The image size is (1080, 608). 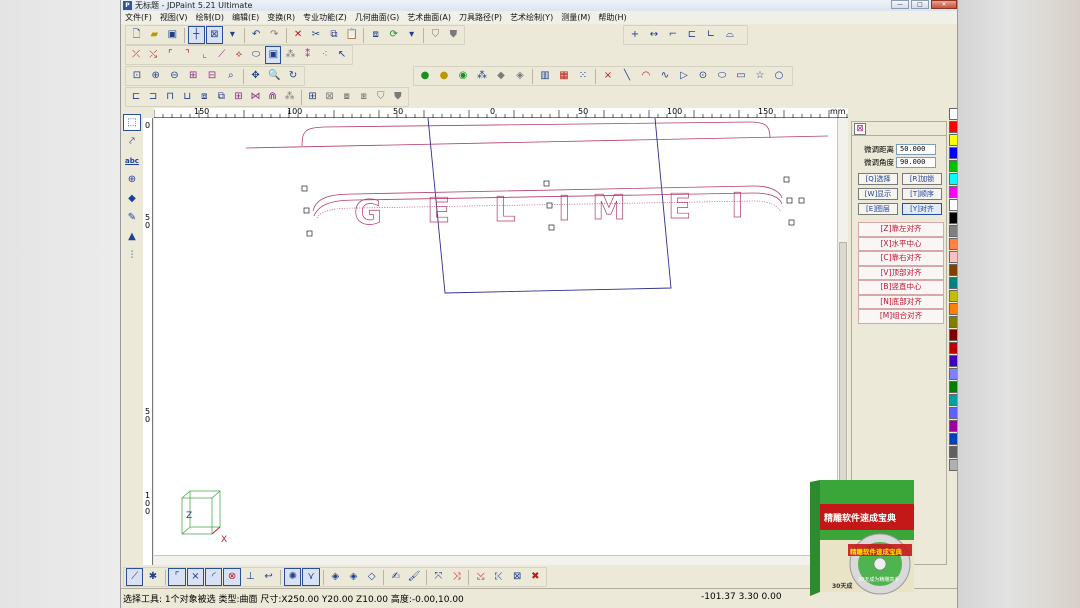 What do you see at coordinates (212, 76) in the screenshot?
I see `zoom-prev-icon: ⊟` at bounding box center [212, 76].